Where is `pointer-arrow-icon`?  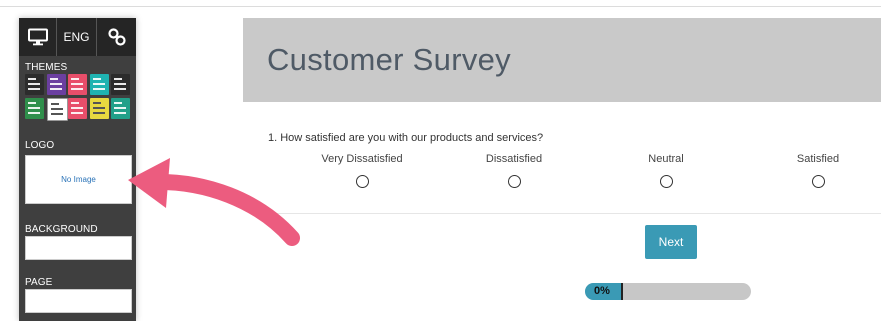 pointer-arrow-icon is located at coordinates (214, 202).